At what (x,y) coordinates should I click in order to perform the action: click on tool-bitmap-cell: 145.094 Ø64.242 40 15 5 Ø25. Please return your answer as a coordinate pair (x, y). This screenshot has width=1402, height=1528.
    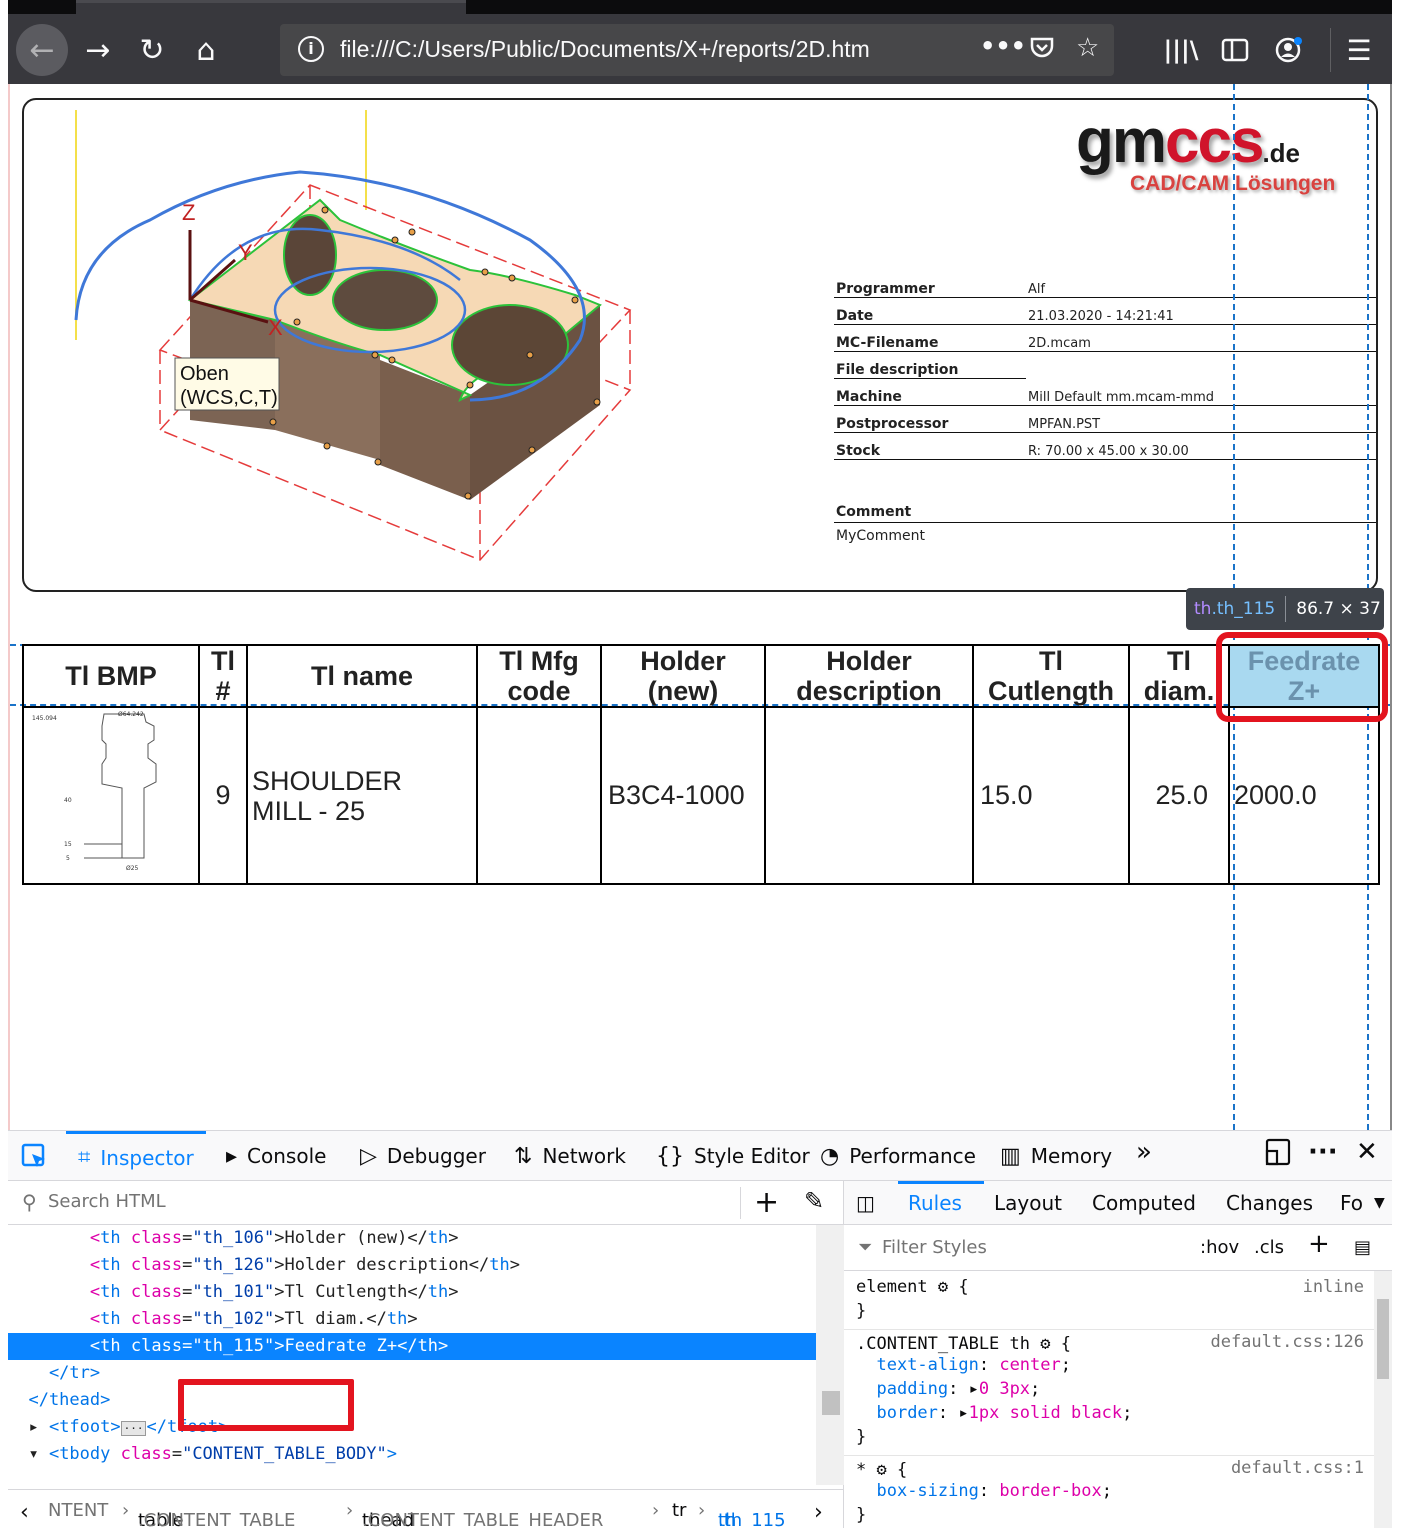
    Looking at the image, I should click on (111, 795).